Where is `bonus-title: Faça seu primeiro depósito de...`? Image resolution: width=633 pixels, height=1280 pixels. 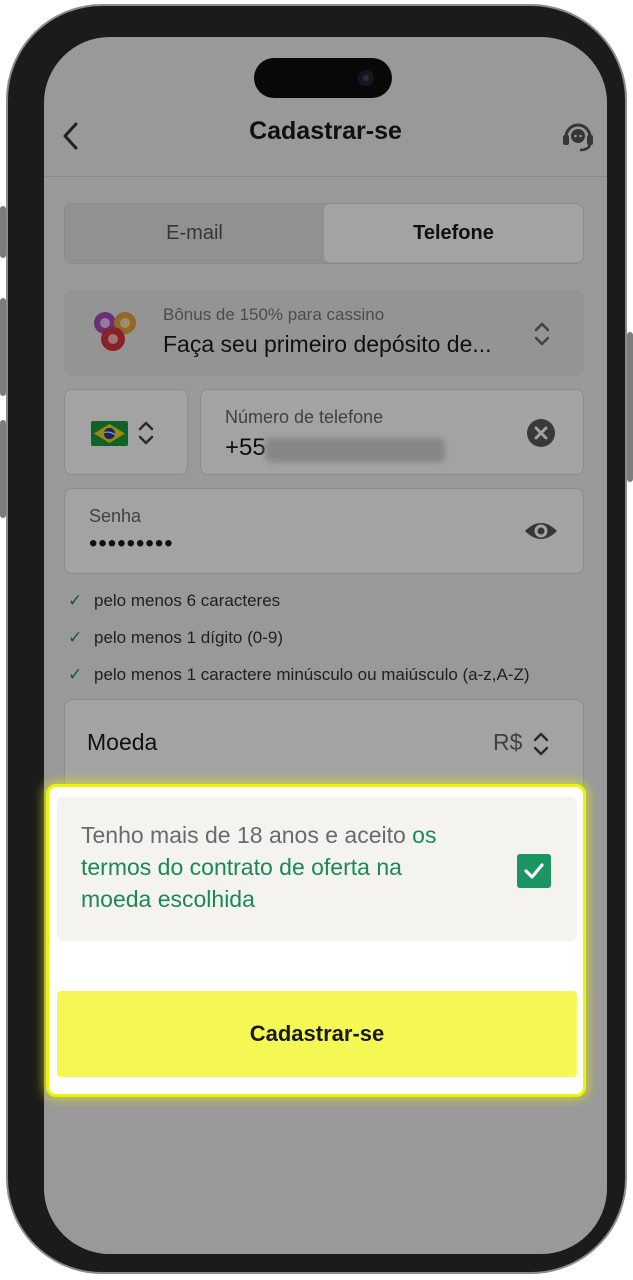 bonus-title: Faça seu primeiro depósito de... is located at coordinates (327, 344).